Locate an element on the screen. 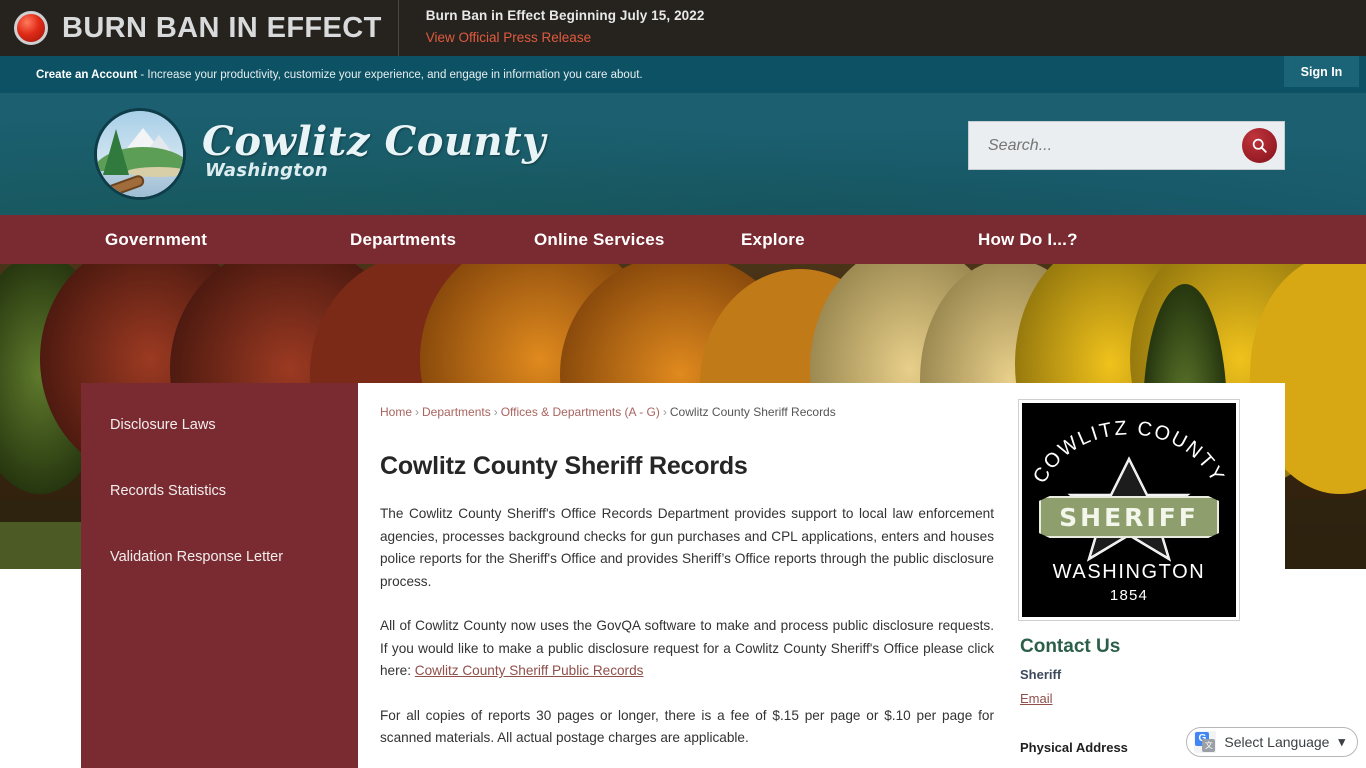 The width and height of the screenshot is (1366, 768). sign-in-button: Sign In is located at coordinates (1321, 71).